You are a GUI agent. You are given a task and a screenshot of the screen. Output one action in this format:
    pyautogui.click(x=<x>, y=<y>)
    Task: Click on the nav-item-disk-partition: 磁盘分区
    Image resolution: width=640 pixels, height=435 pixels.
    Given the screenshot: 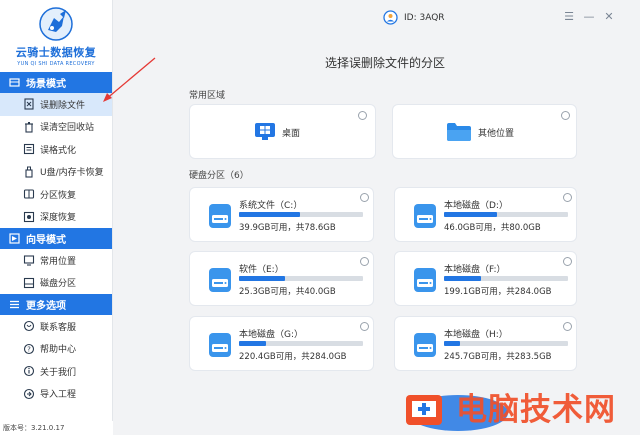 What is the action you would take?
    pyautogui.click(x=56, y=283)
    